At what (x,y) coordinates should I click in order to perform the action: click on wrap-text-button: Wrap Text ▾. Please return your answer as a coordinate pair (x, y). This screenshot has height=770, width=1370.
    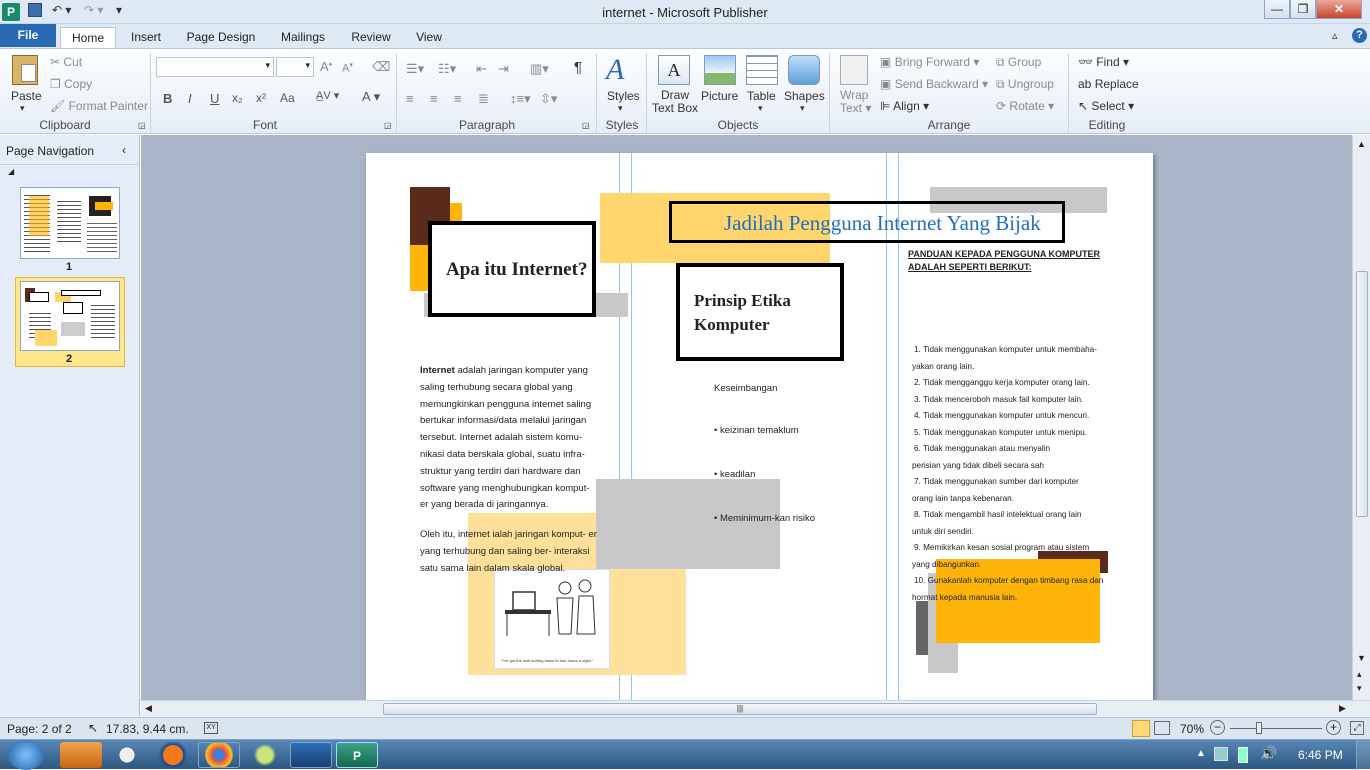
    Looking at the image, I should click on (855, 102).